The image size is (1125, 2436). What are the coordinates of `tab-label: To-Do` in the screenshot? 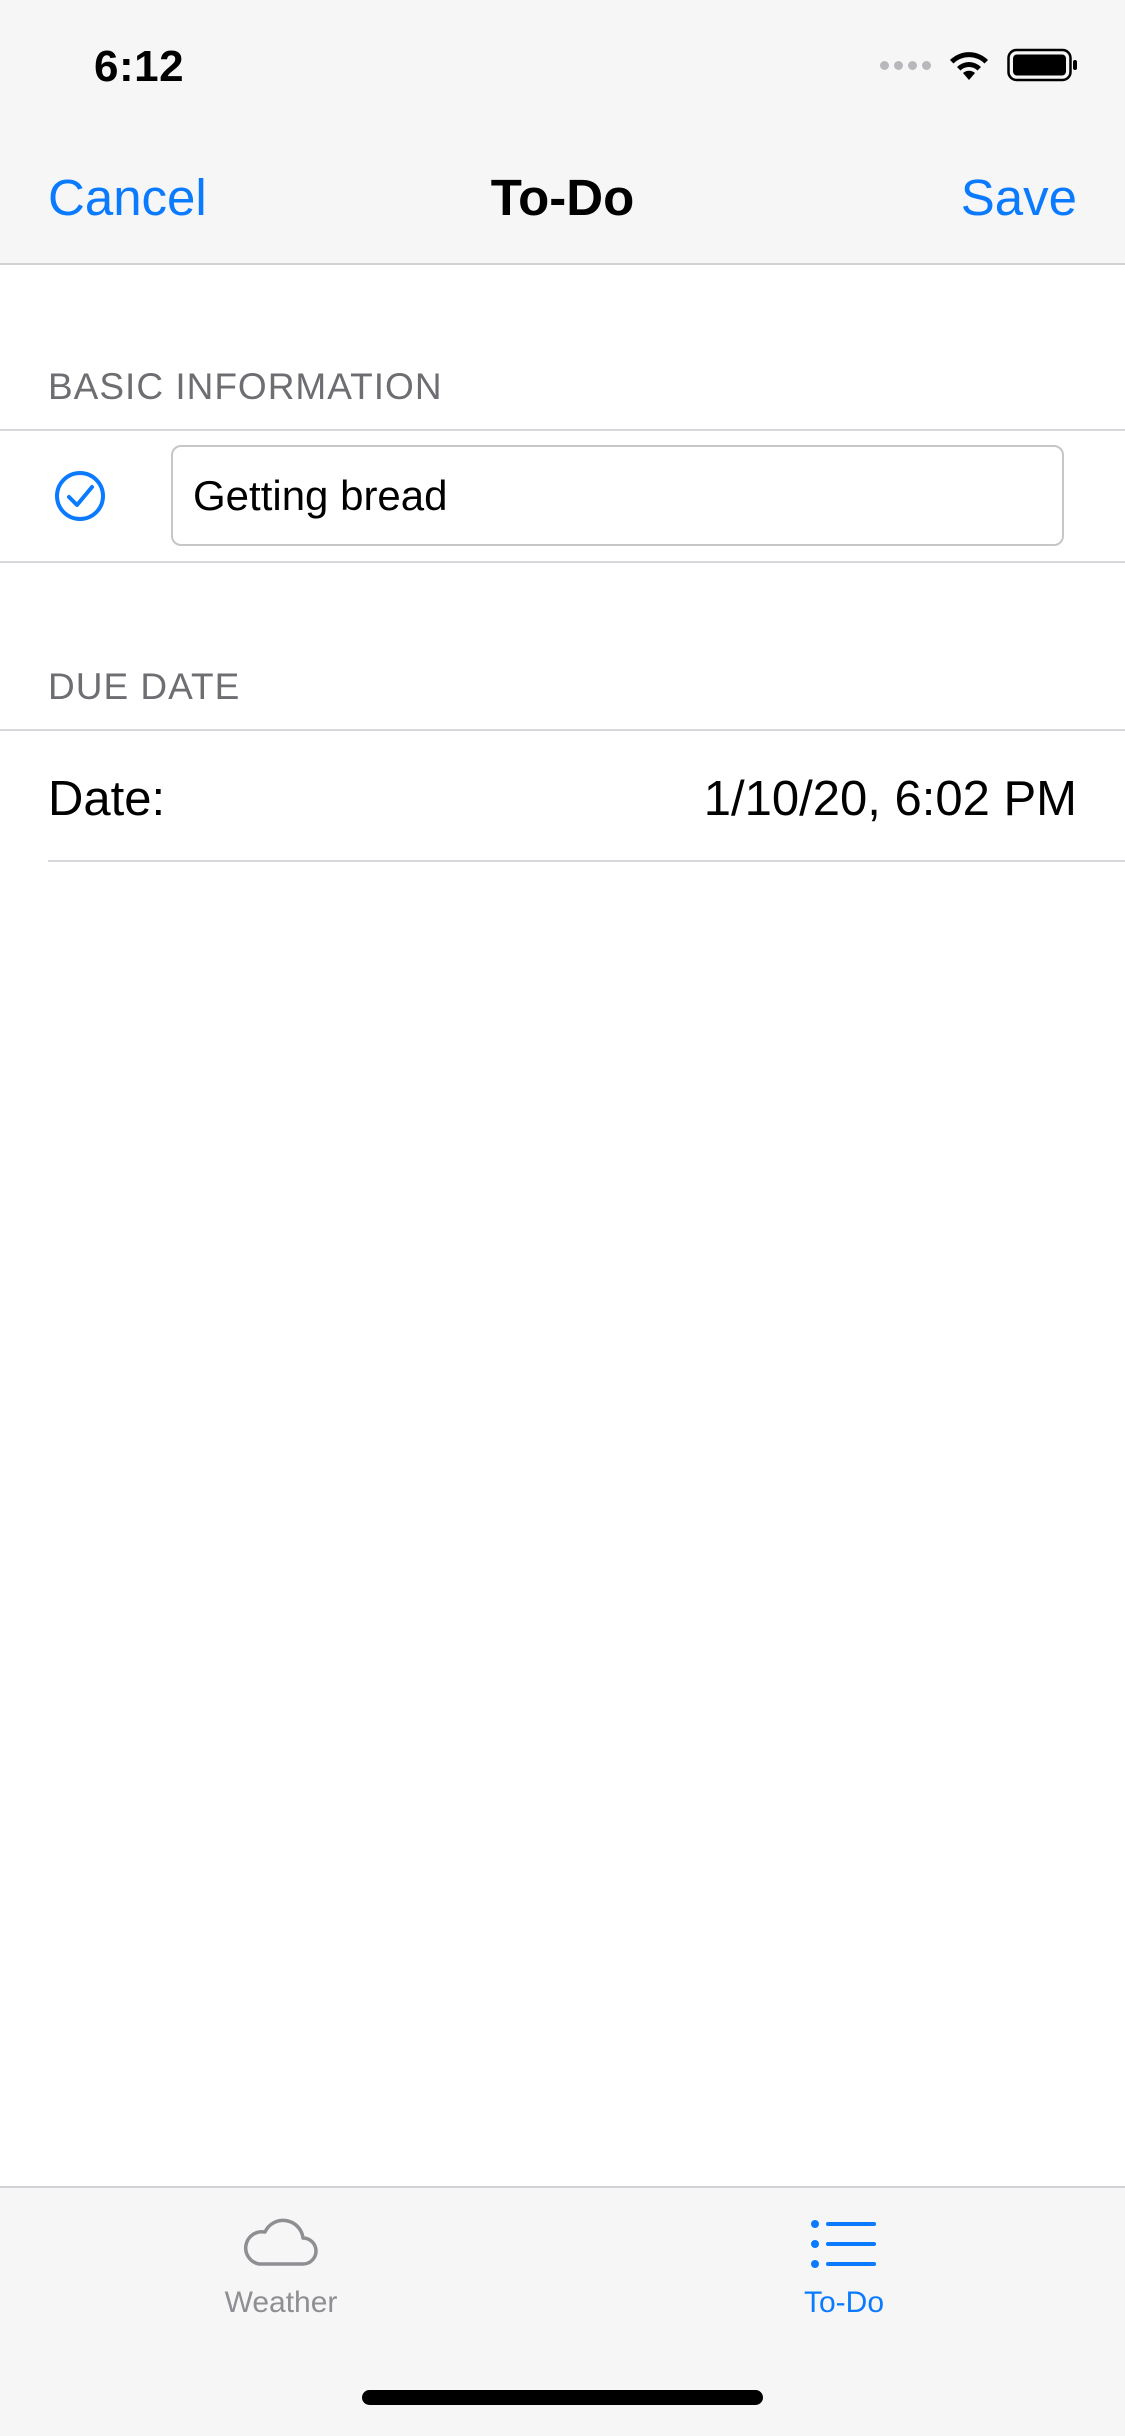 It's located at (844, 2302).